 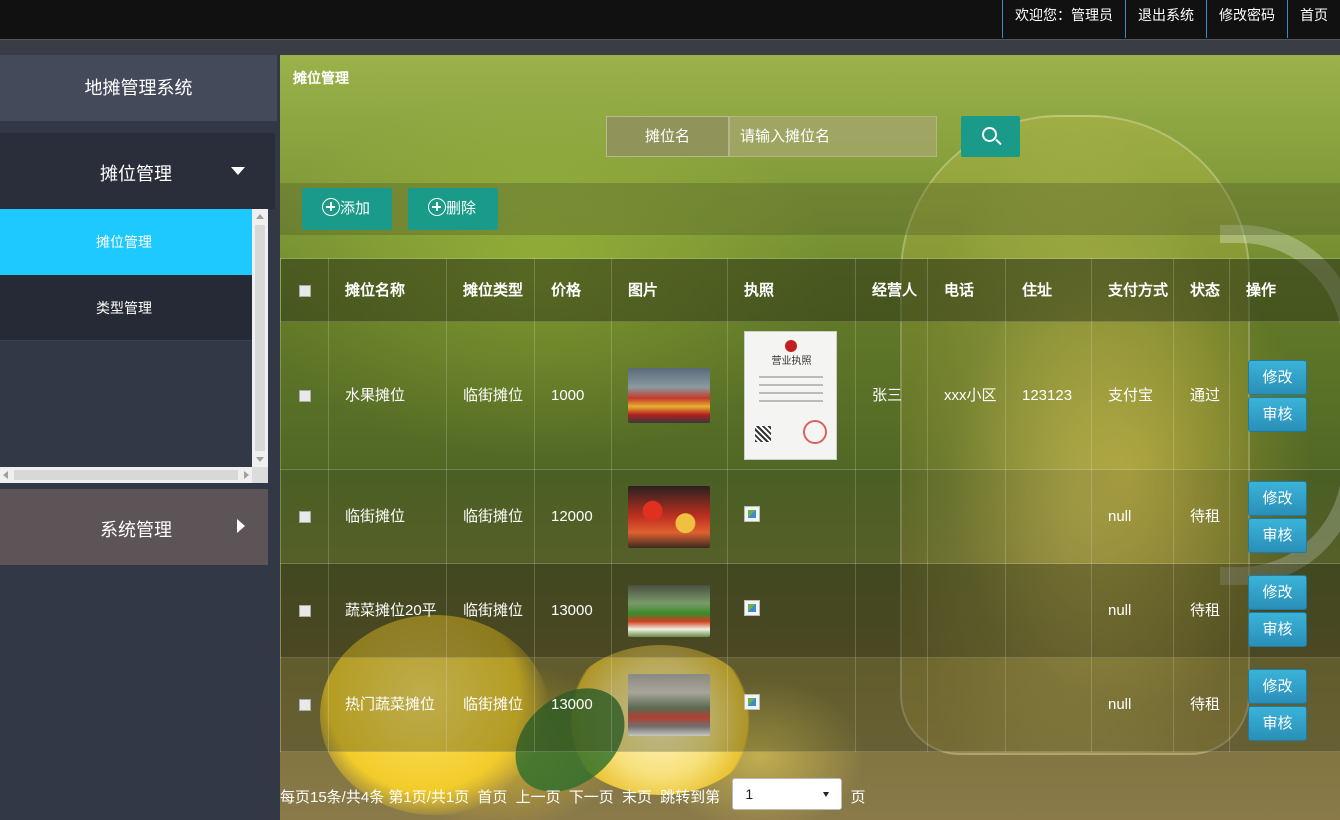 What do you see at coordinates (260, 216) in the screenshot?
I see `scroll-up-icon` at bounding box center [260, 216].